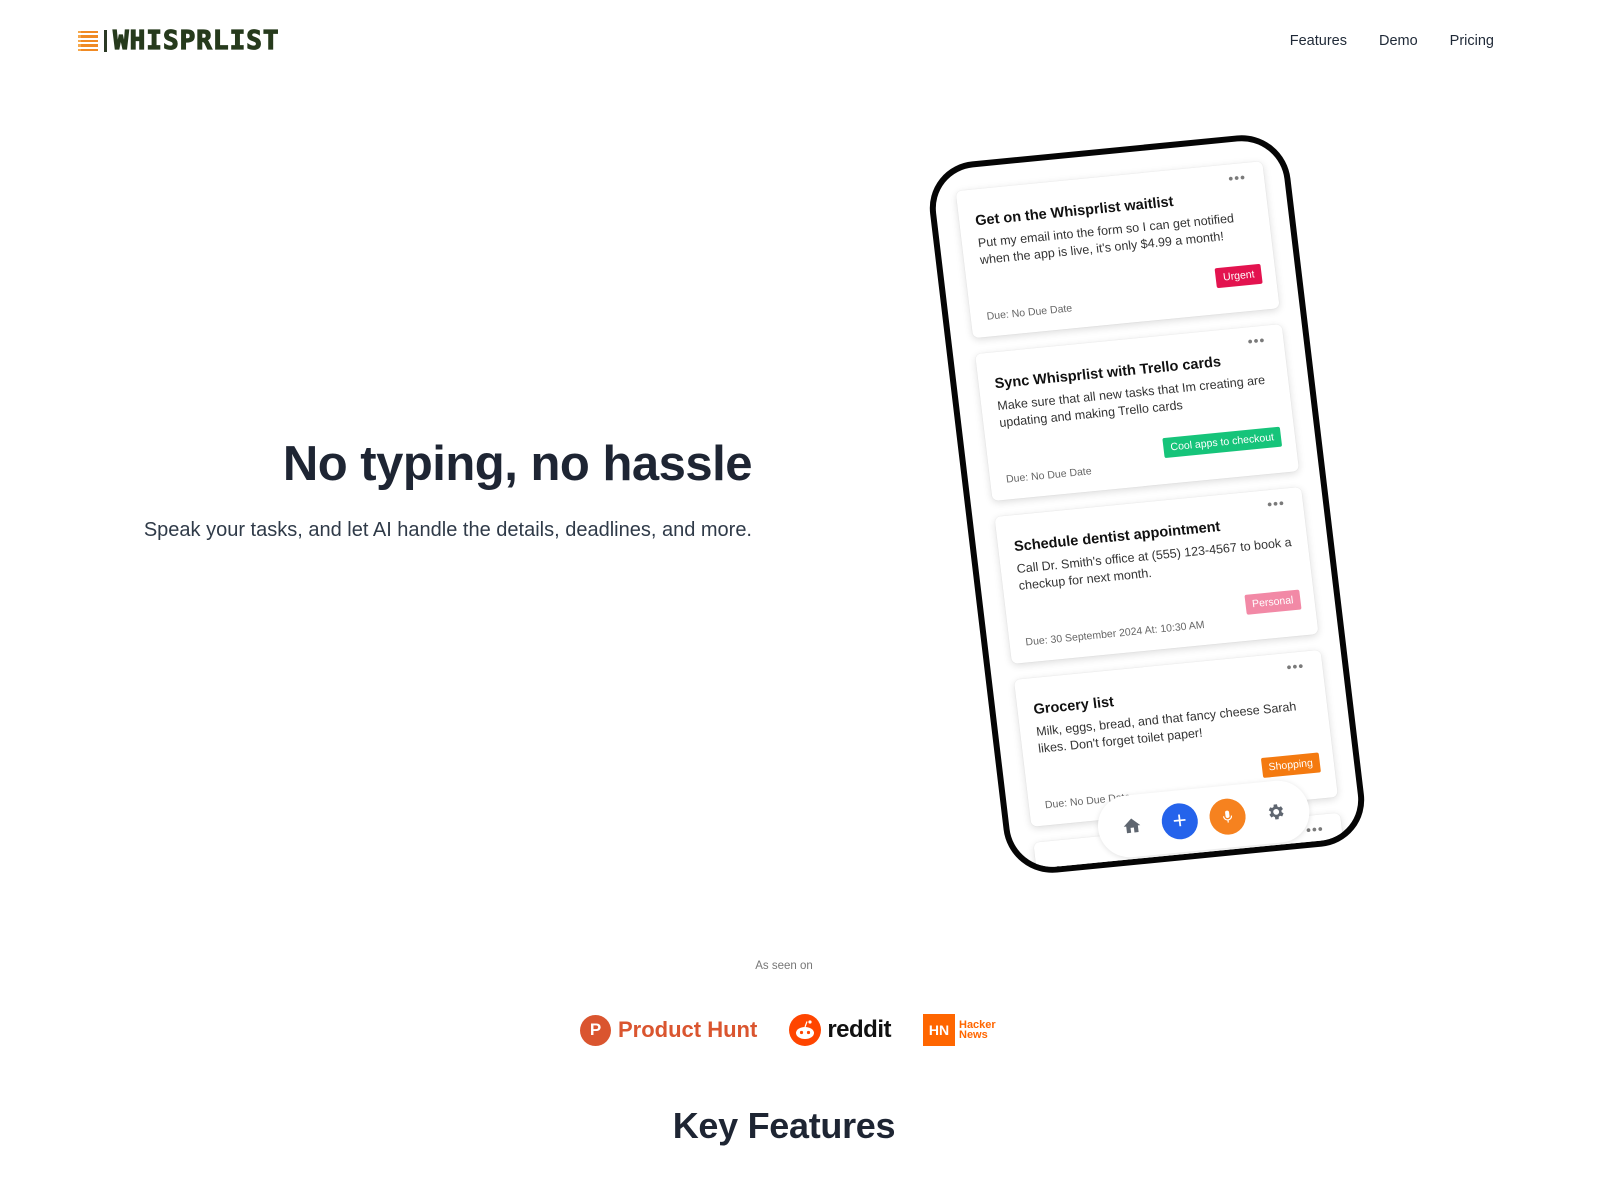 The image size is (1600, 1200). What do you see at coordinates (784, 1125) in the screenshot?
I see `key-features-title: Key Features` at bounding box center [784, 1125].